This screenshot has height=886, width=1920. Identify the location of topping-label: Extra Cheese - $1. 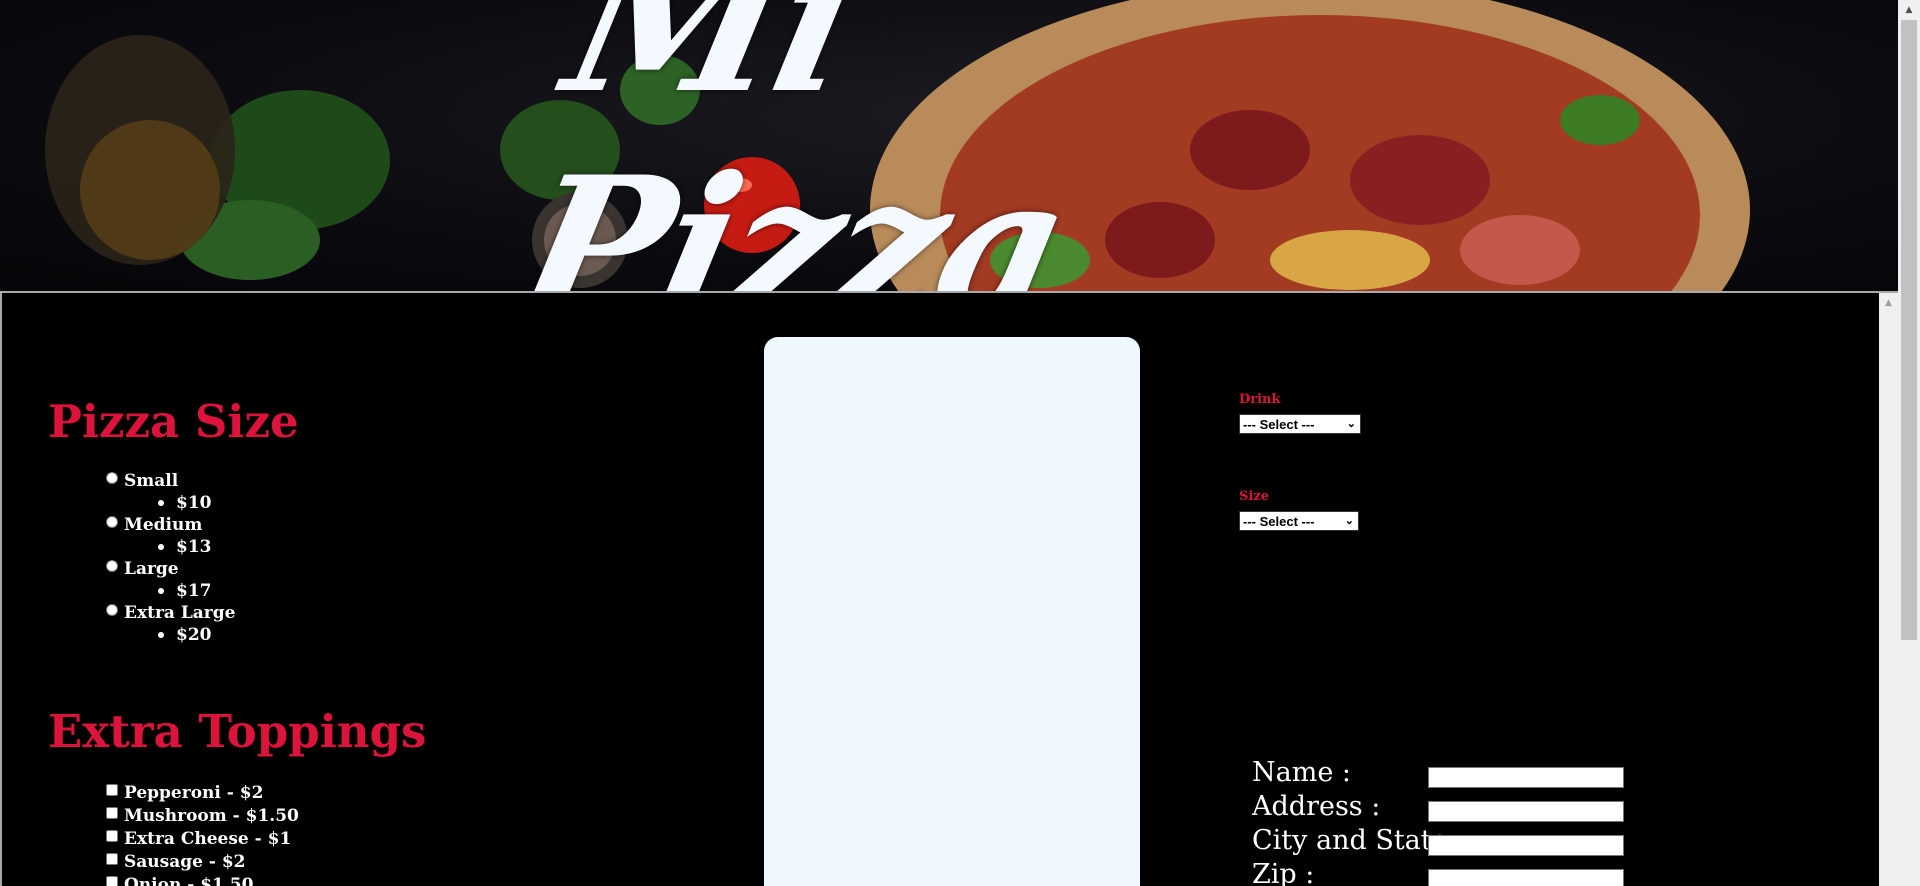
(208, 838).